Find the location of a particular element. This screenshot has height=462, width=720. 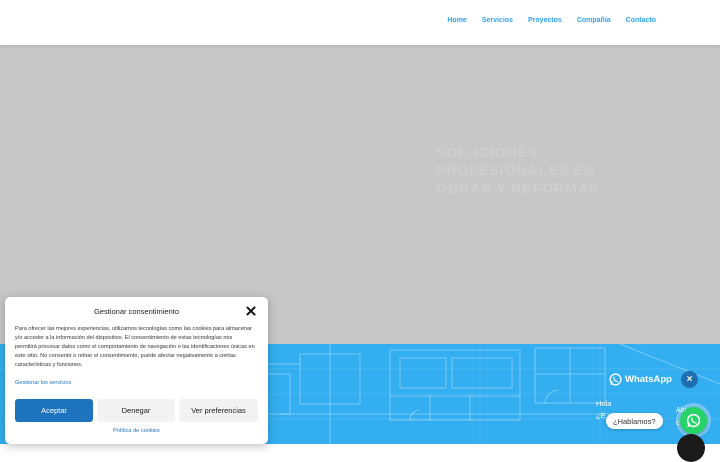

close-icon: × is located at coordinates (689, 379).